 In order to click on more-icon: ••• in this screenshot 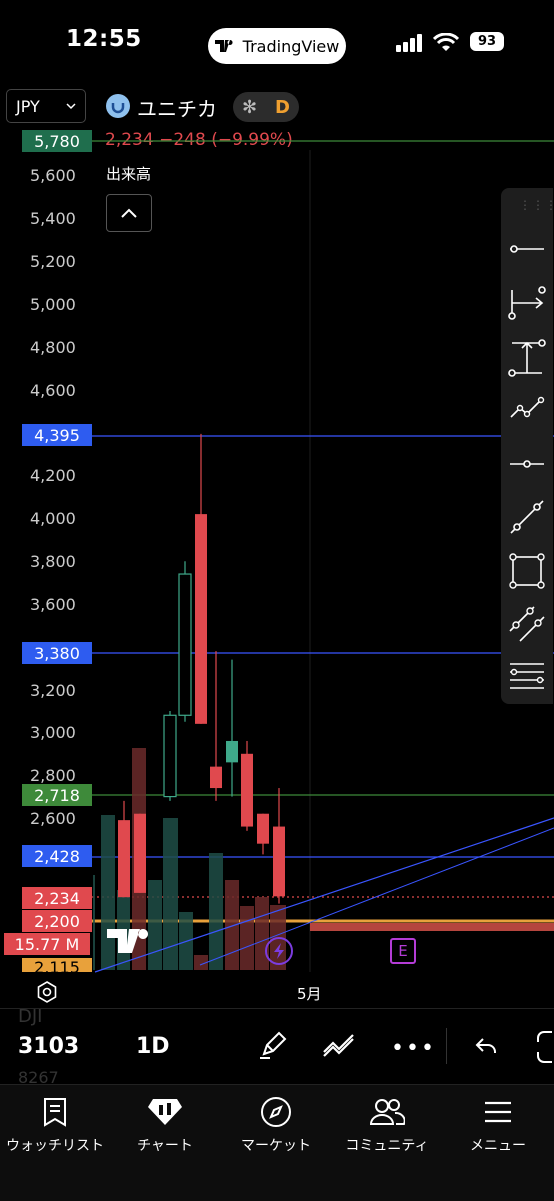, I will do `click(413, 1048)`.